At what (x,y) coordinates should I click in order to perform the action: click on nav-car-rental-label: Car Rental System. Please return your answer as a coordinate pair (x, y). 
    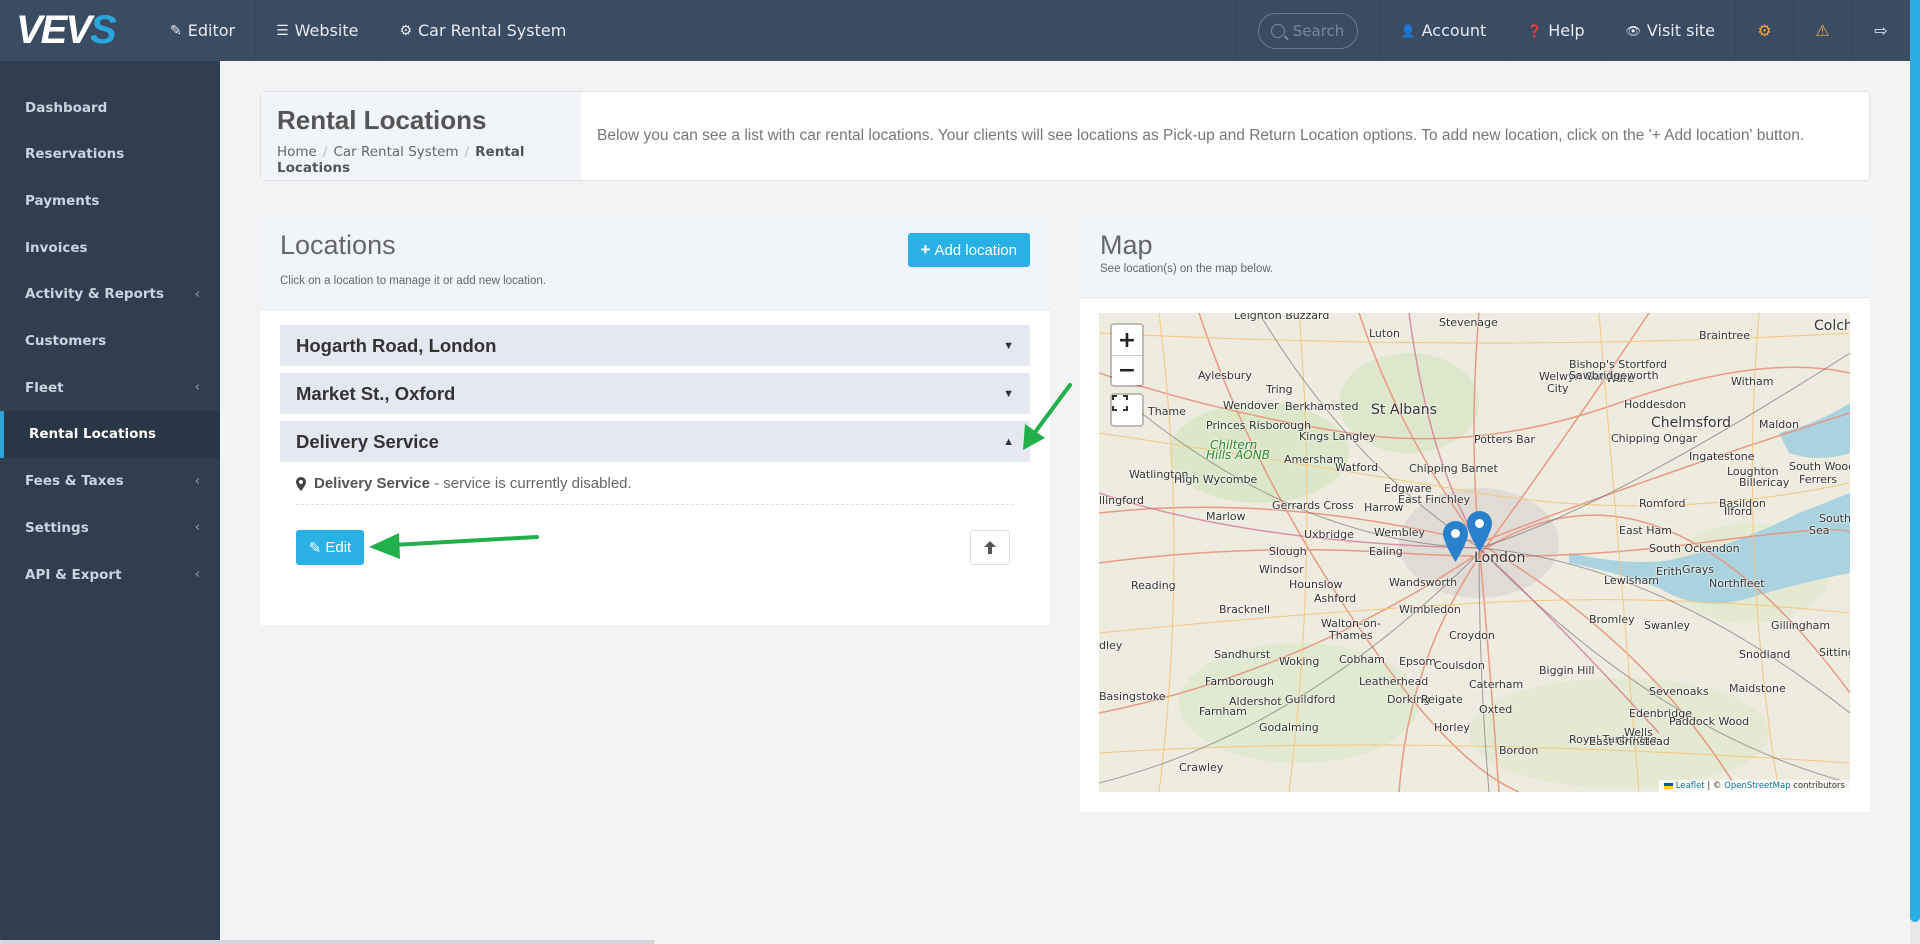
    Looking at the image, I should click on (492, 30).